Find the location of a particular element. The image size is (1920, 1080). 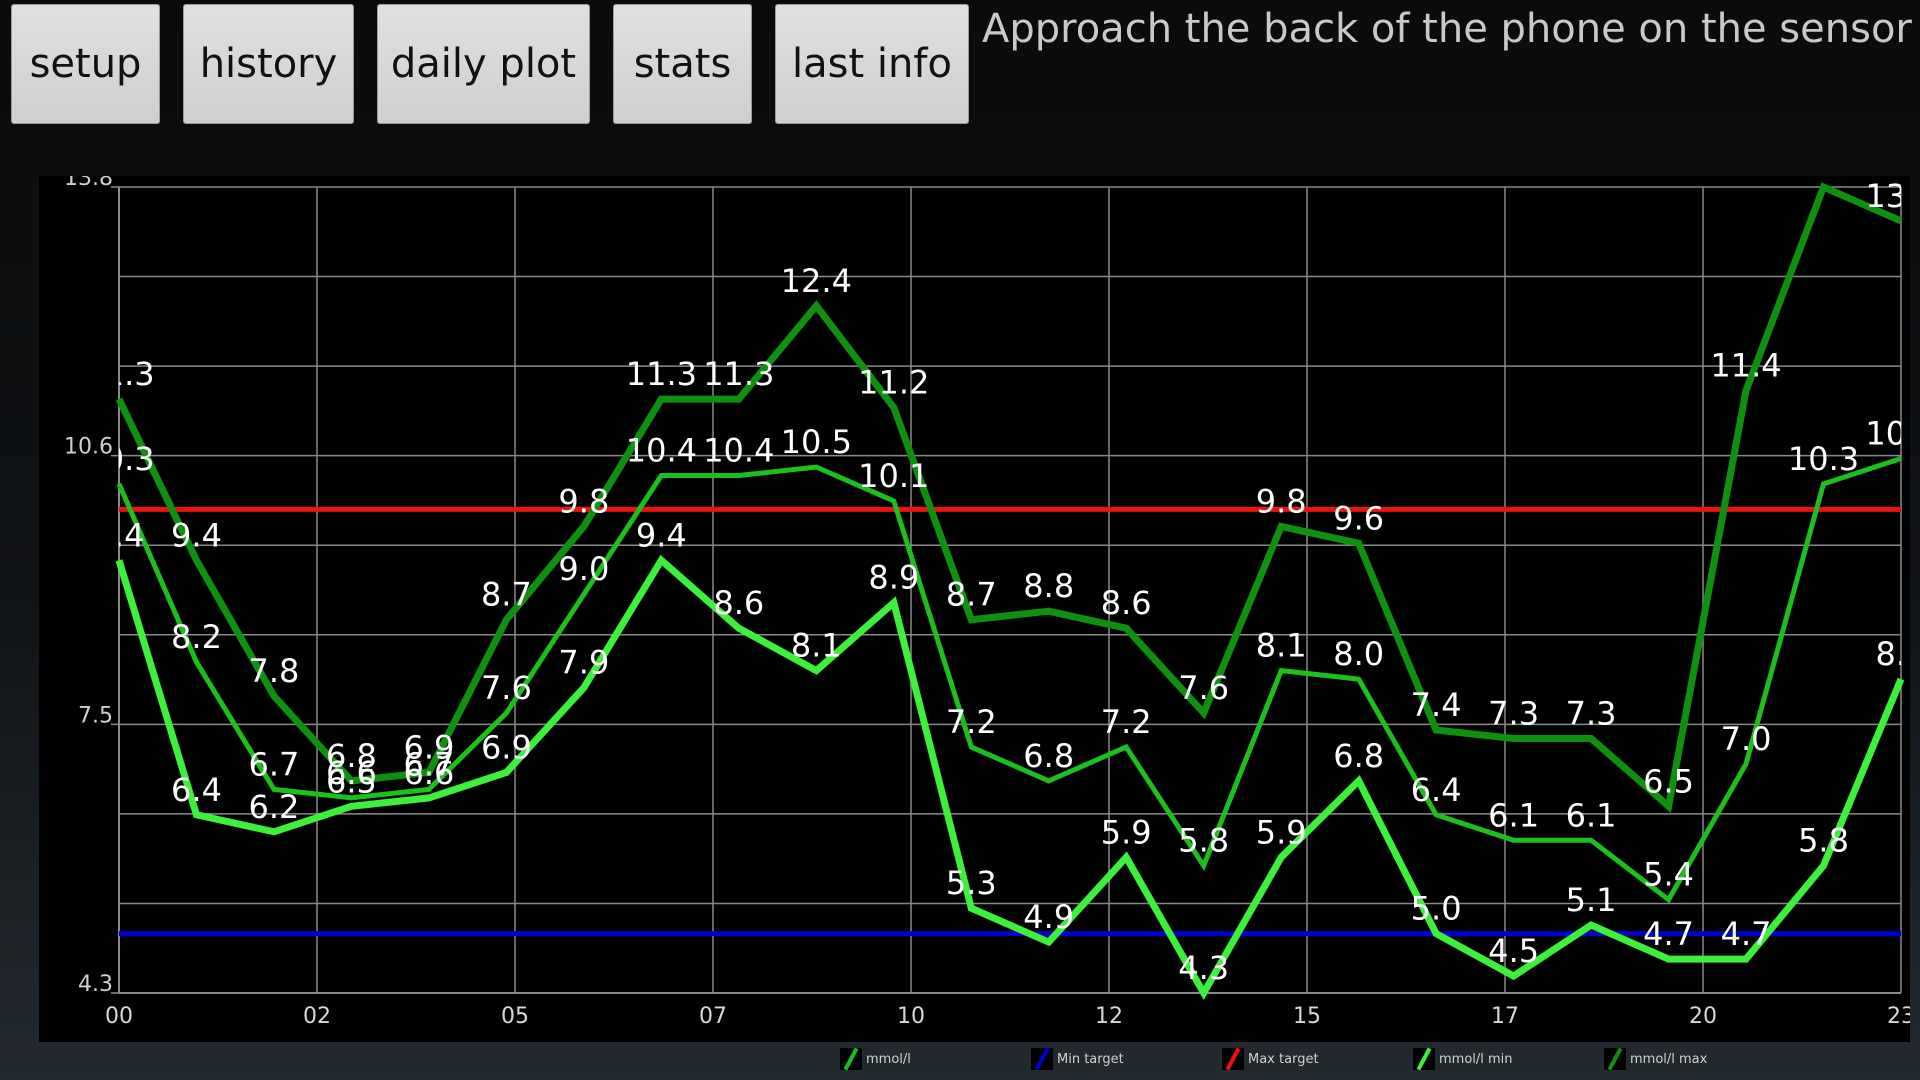

data-label-avg: 10.1 is located at coordinates (893, 476).